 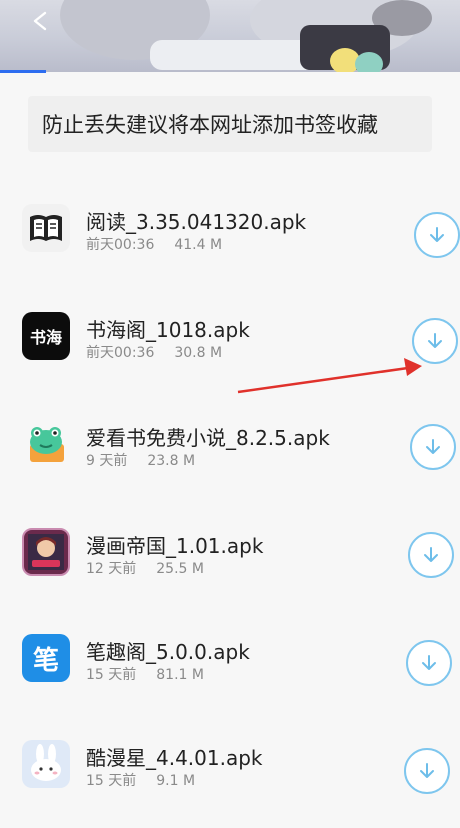 I want to click on app-name: 漫画帝国_1.01.apk, so click(x=175, y=546).